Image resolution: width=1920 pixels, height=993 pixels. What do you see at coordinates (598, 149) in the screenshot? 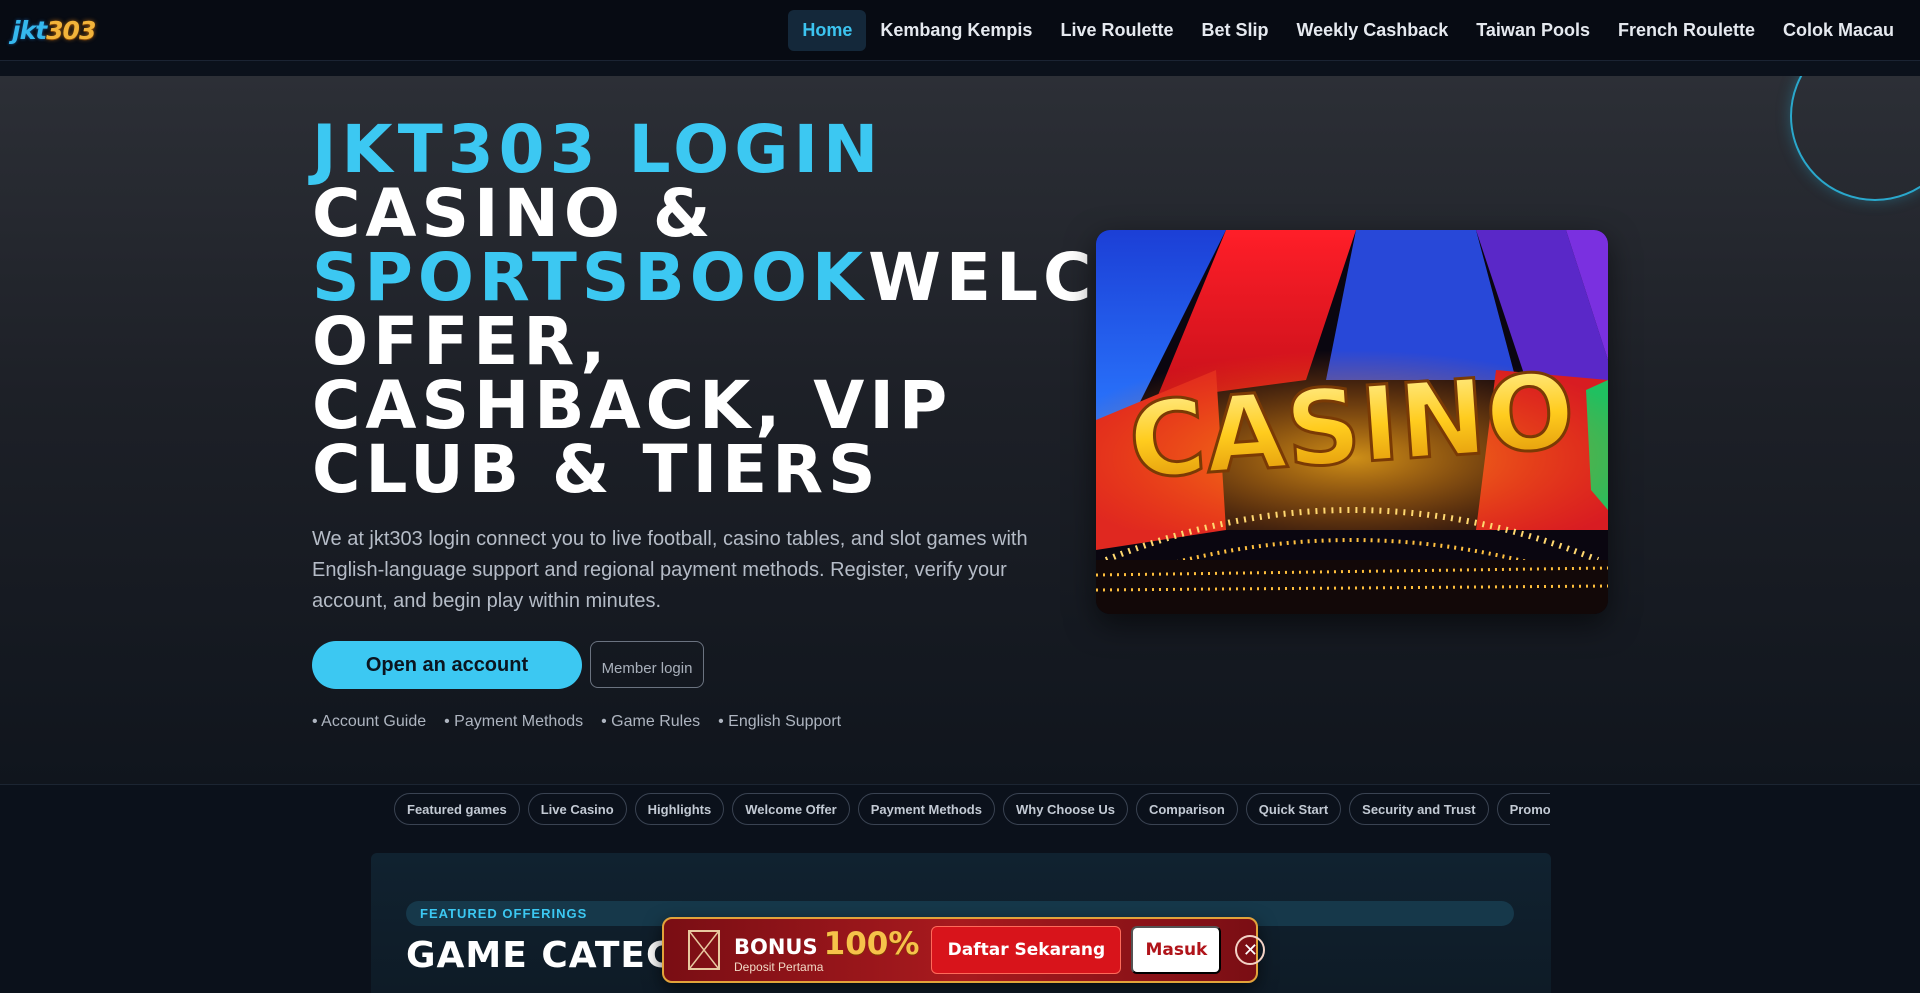
I see `hero-title-line1: JKT303 LOGIN` at bounding box center [598, 149].